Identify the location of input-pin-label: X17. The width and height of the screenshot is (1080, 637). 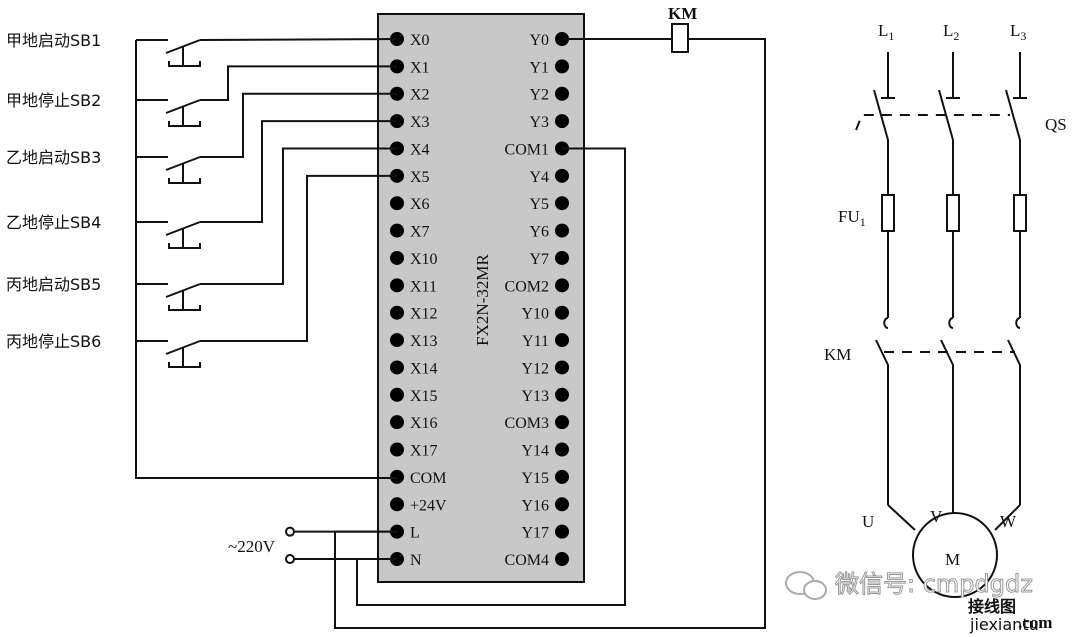
(424, 451).